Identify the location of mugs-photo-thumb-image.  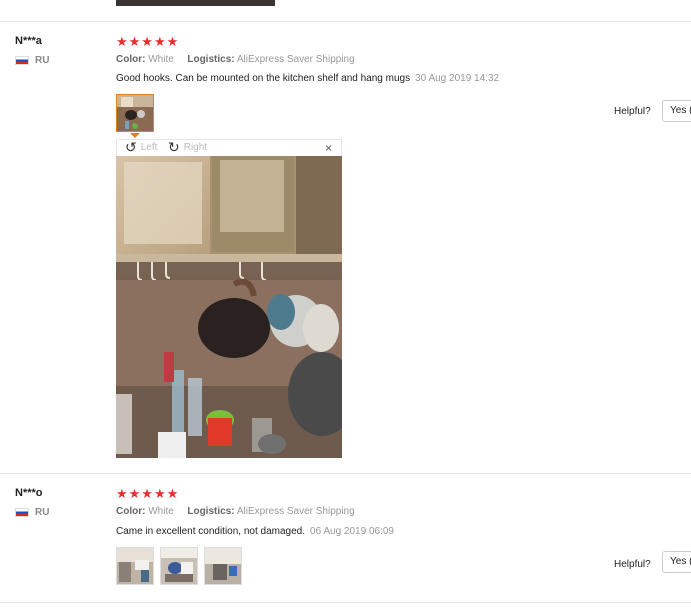
(179, 566).